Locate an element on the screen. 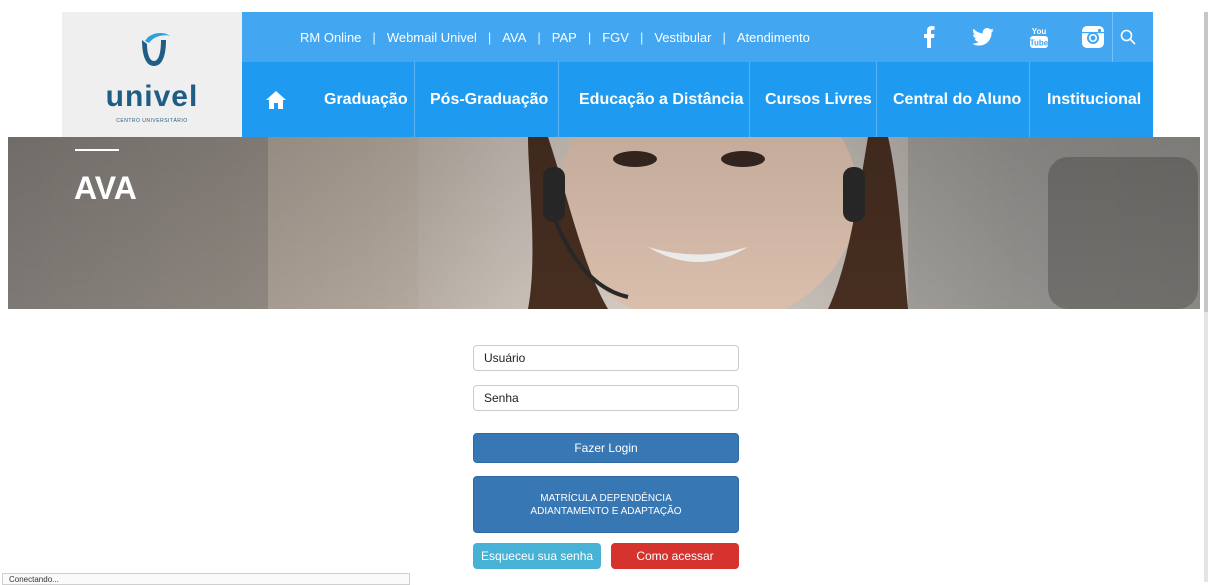 This screenshot has width=1208, height=585. password-input is located at coordinates (606, 398).